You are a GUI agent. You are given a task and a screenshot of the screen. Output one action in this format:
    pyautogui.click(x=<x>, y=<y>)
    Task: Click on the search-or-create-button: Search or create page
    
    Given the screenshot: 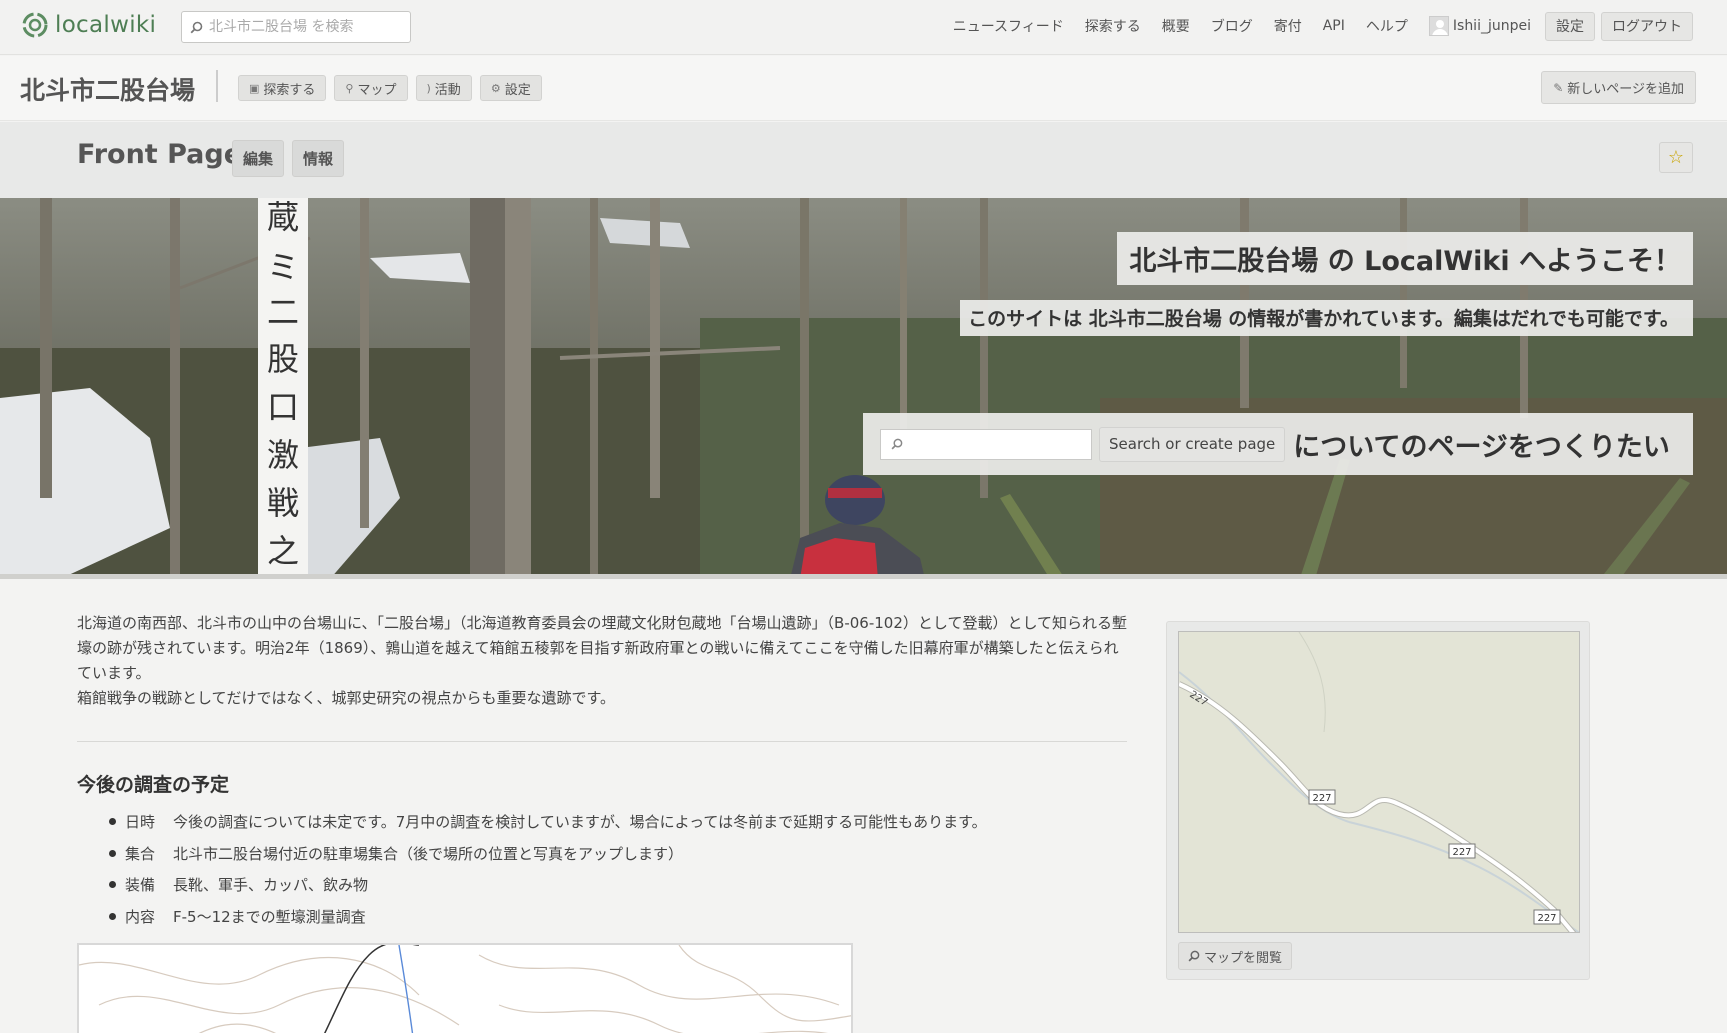 What is the action you would take?
    pyautogui.click(x=1192, y=444)
    